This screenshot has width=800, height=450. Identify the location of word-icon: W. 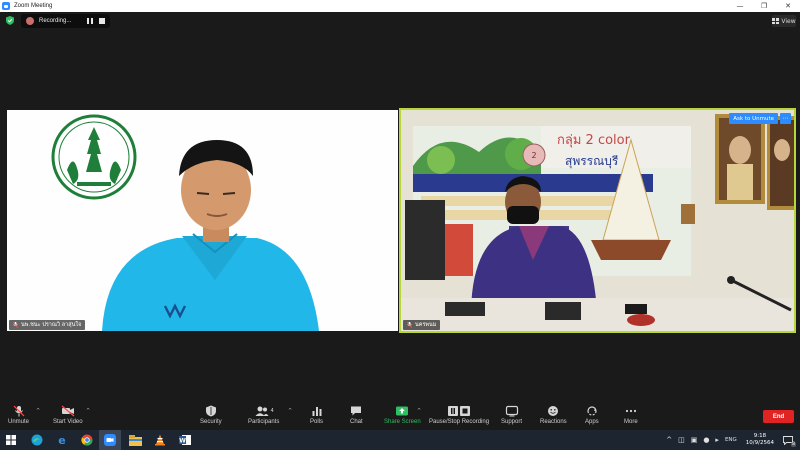
(185, 440).